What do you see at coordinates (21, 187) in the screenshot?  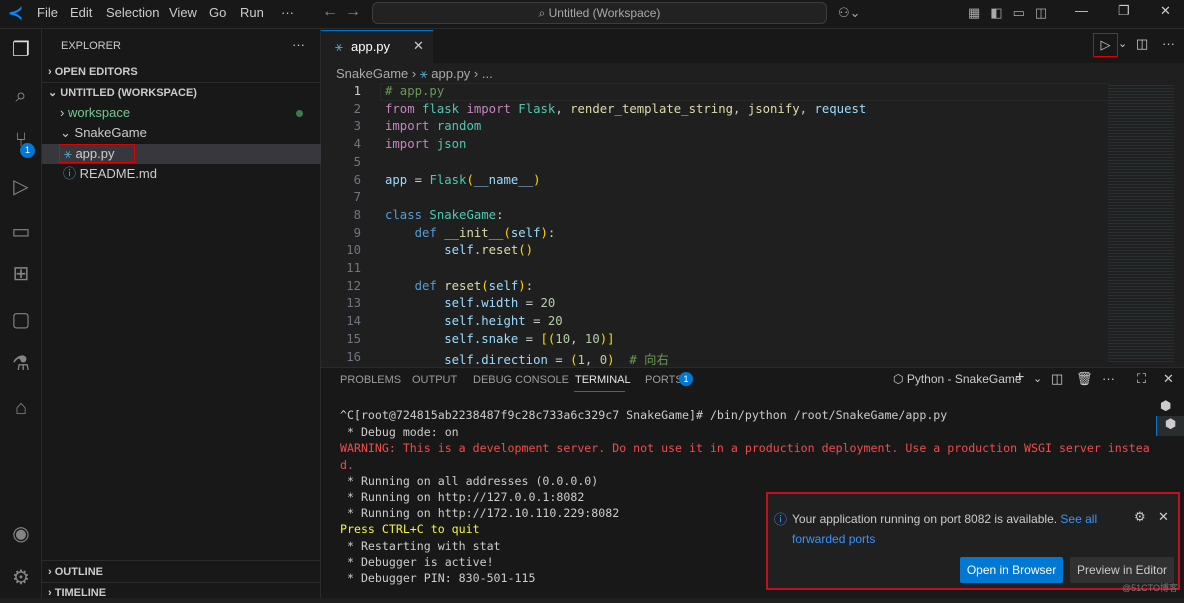 I see `run-debug-icon: ▷` at bounding box center [21, 187].